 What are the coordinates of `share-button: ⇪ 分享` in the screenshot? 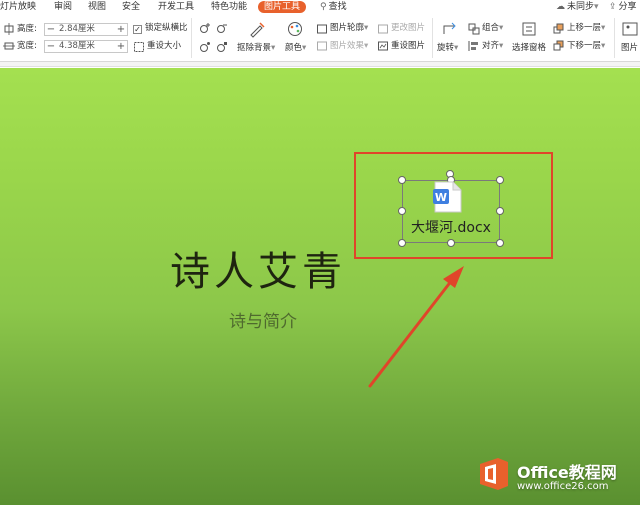 It's located at (623, 7).